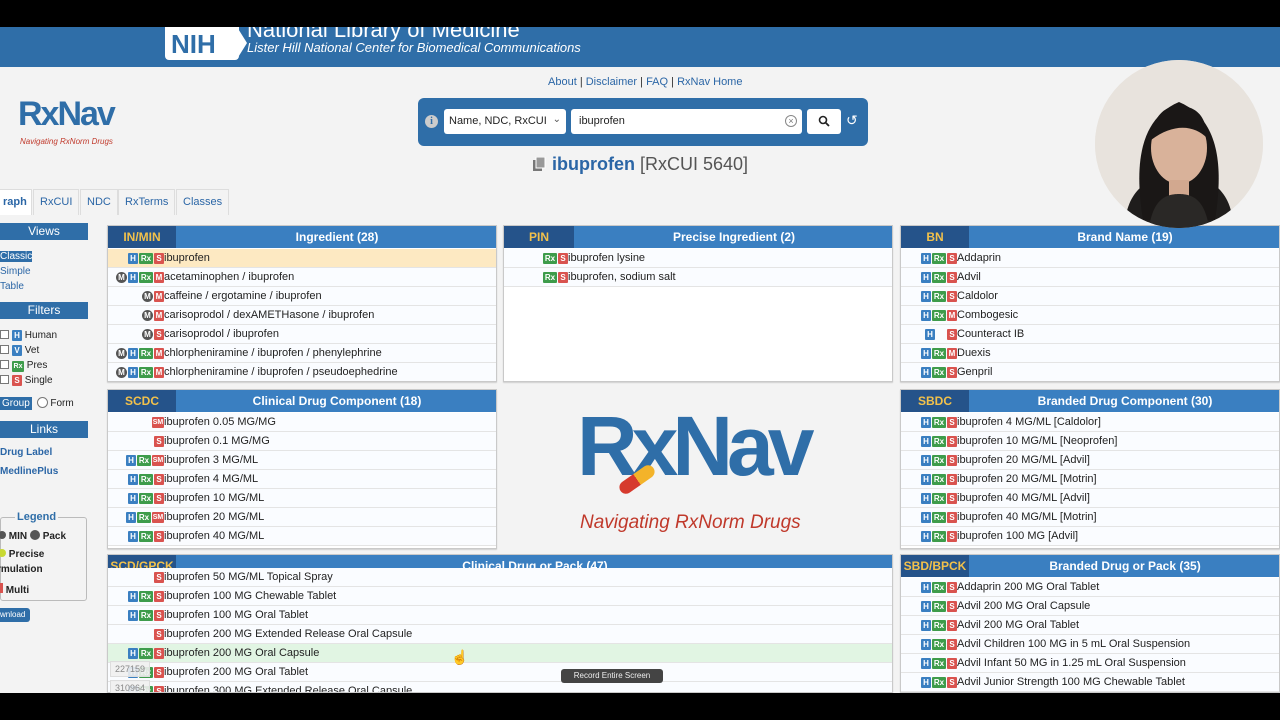 The image size is (1280, 720). What do you see at coordinates (431, 121) in the screenshot?
I see `info-icon: i` at bounding box center [431, 121].